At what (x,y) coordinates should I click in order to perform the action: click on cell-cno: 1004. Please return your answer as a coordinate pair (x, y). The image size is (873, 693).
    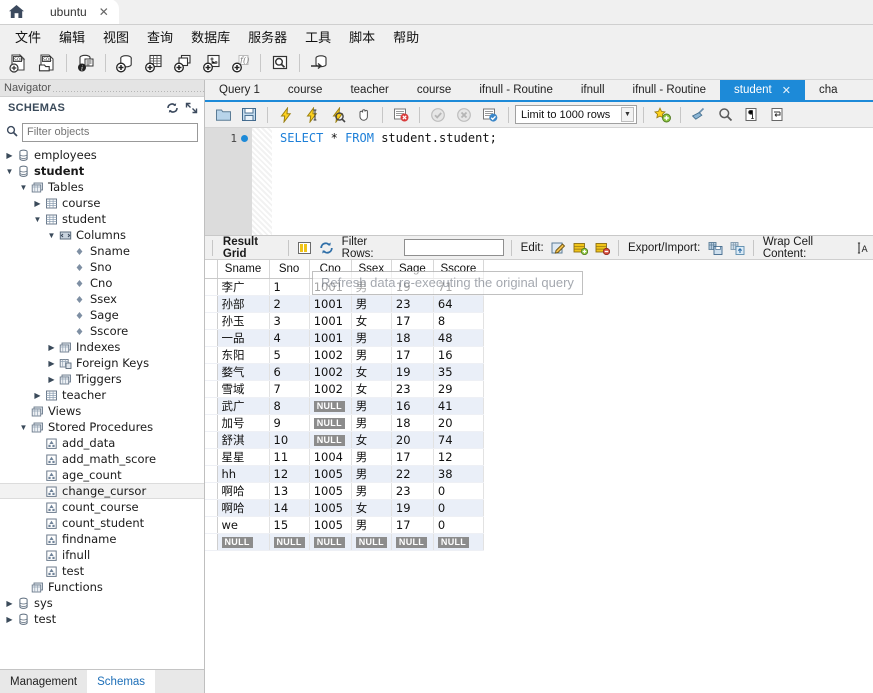
    Looking at the image, I should click on (330, 457).